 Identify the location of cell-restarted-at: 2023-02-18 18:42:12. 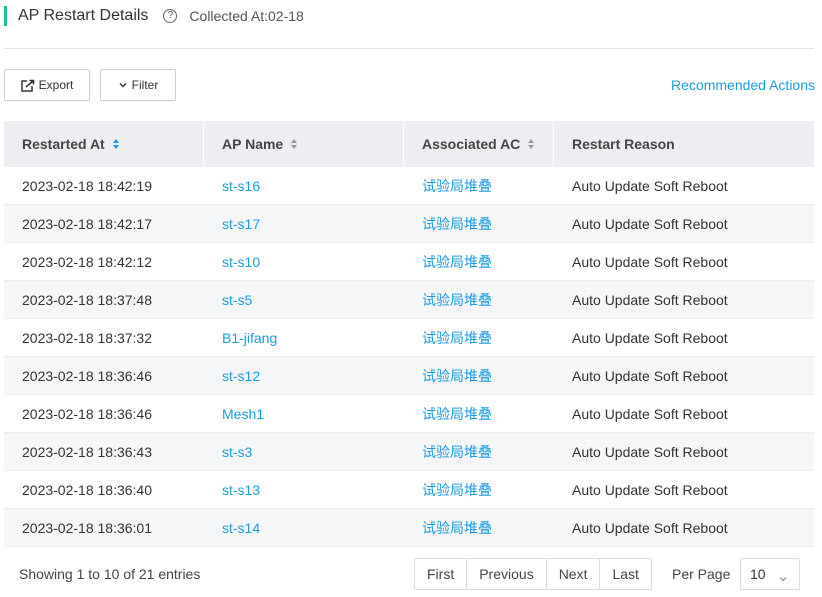
(87, 261).